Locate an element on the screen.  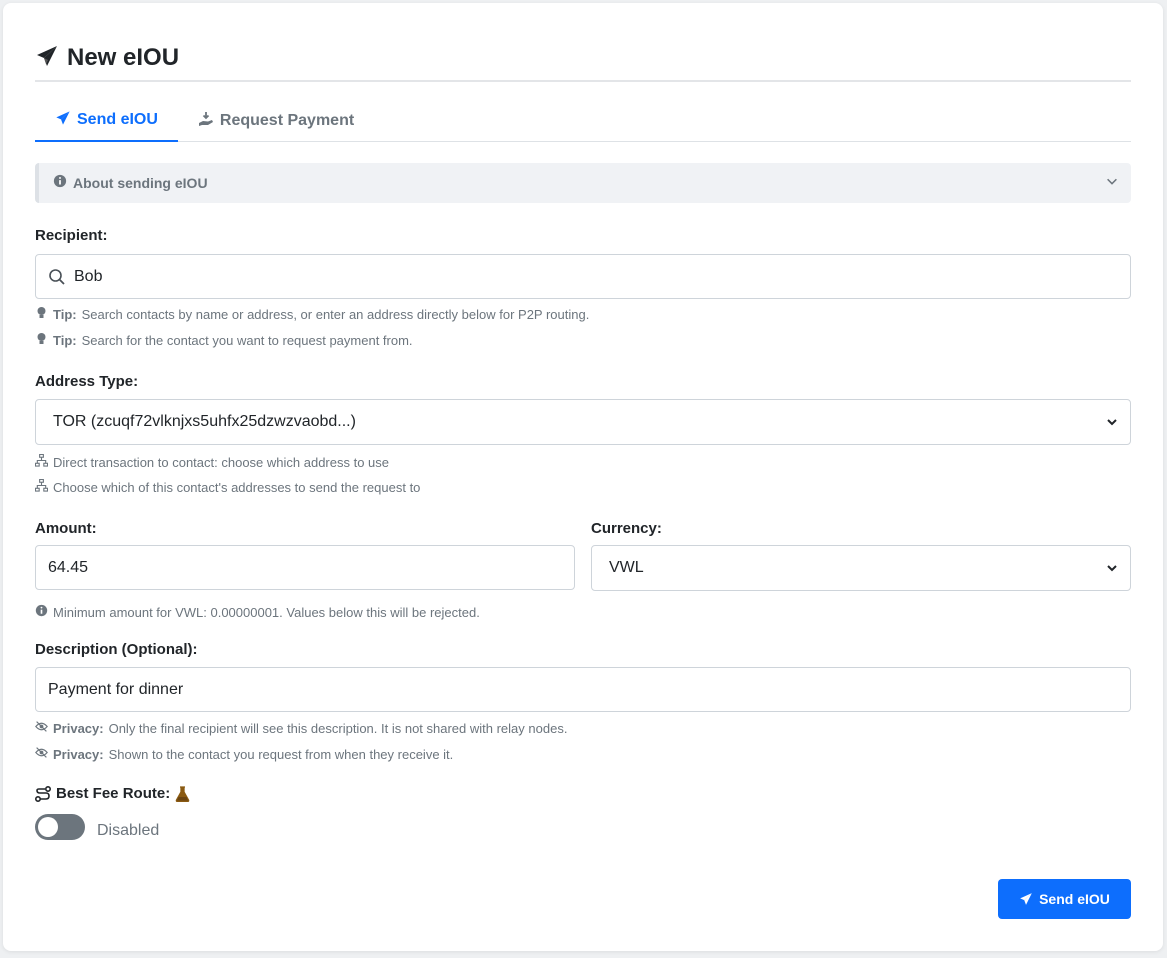
best-fee-route-label: Best Fee Route: is located at coordinates (112, 793).